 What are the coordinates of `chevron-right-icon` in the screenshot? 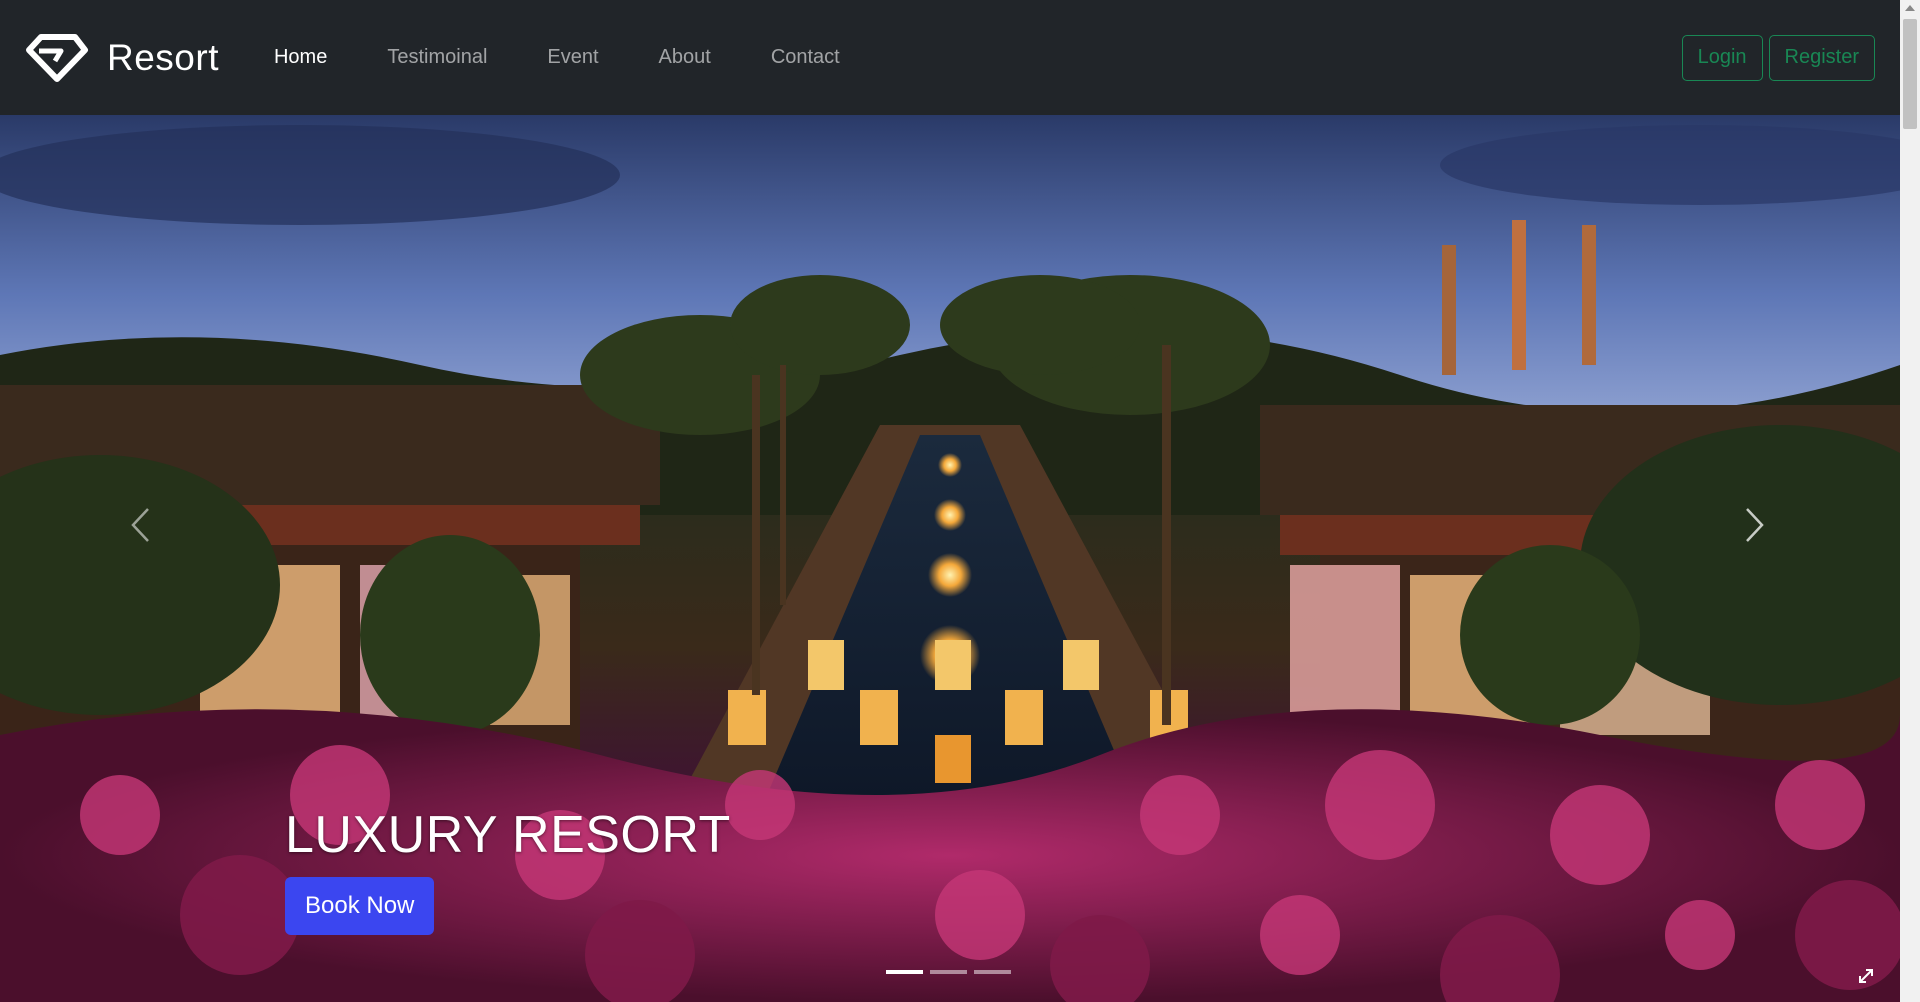 It's located at (1755, 525).